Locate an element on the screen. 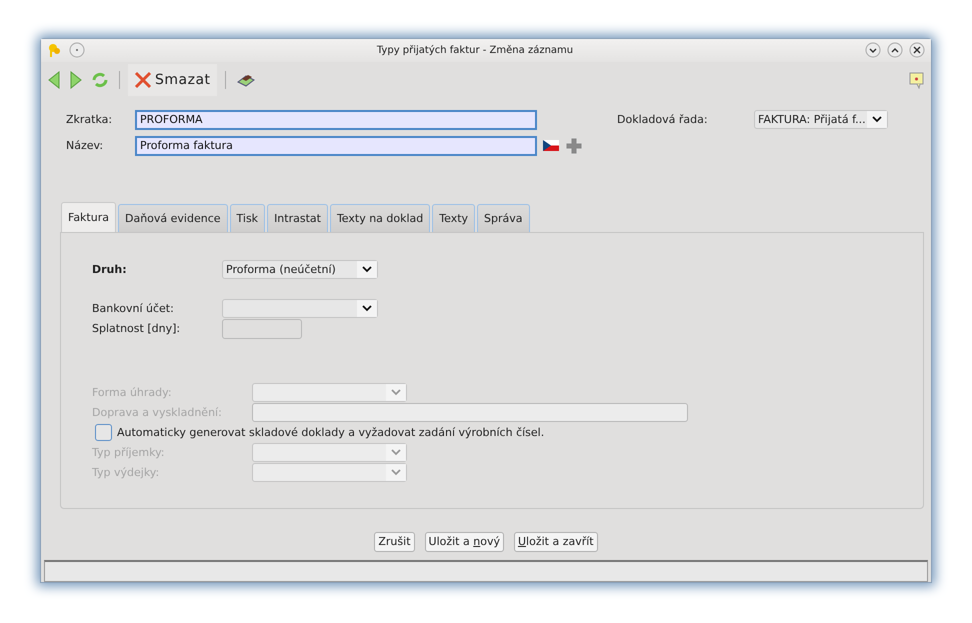 The width and height of the screenshot is (972, 623). field-label: Typ výdejky: is located at coordinates (126, 473).